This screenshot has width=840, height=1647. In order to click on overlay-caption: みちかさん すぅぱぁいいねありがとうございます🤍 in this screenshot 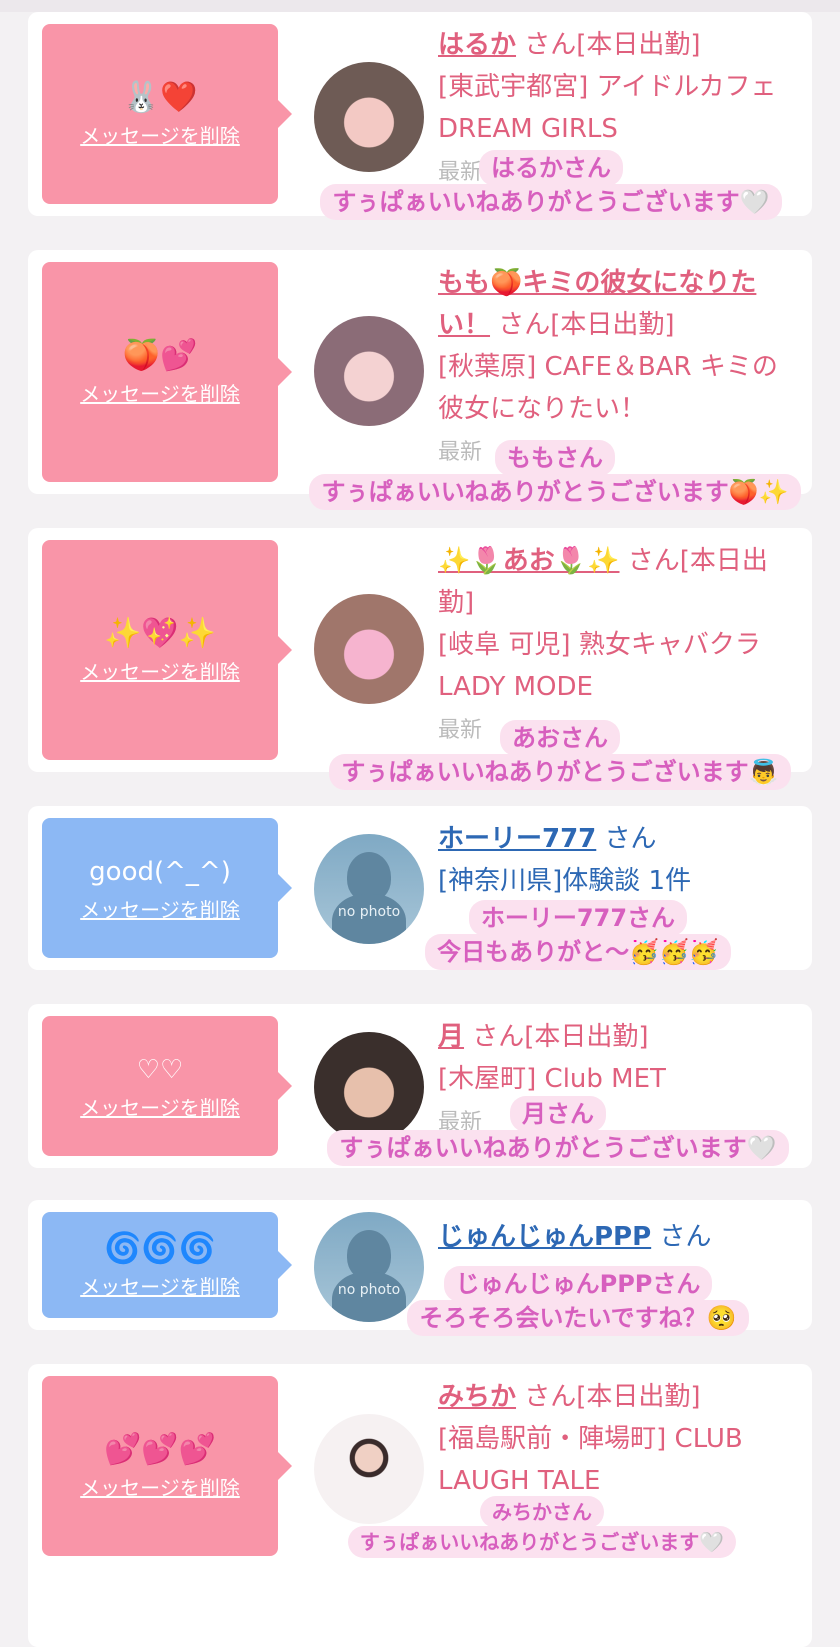, I will do `click(542, 1527)`.